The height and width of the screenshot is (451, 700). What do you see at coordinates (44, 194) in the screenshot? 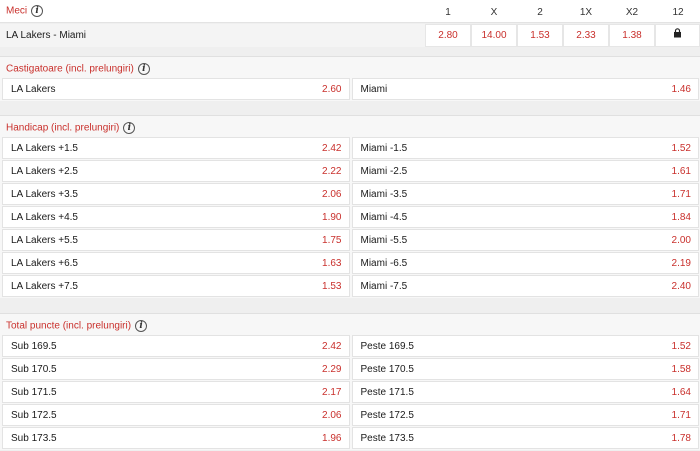
I see `selection-label: LA Lakers +3.5` at bounding box center [44, 194].